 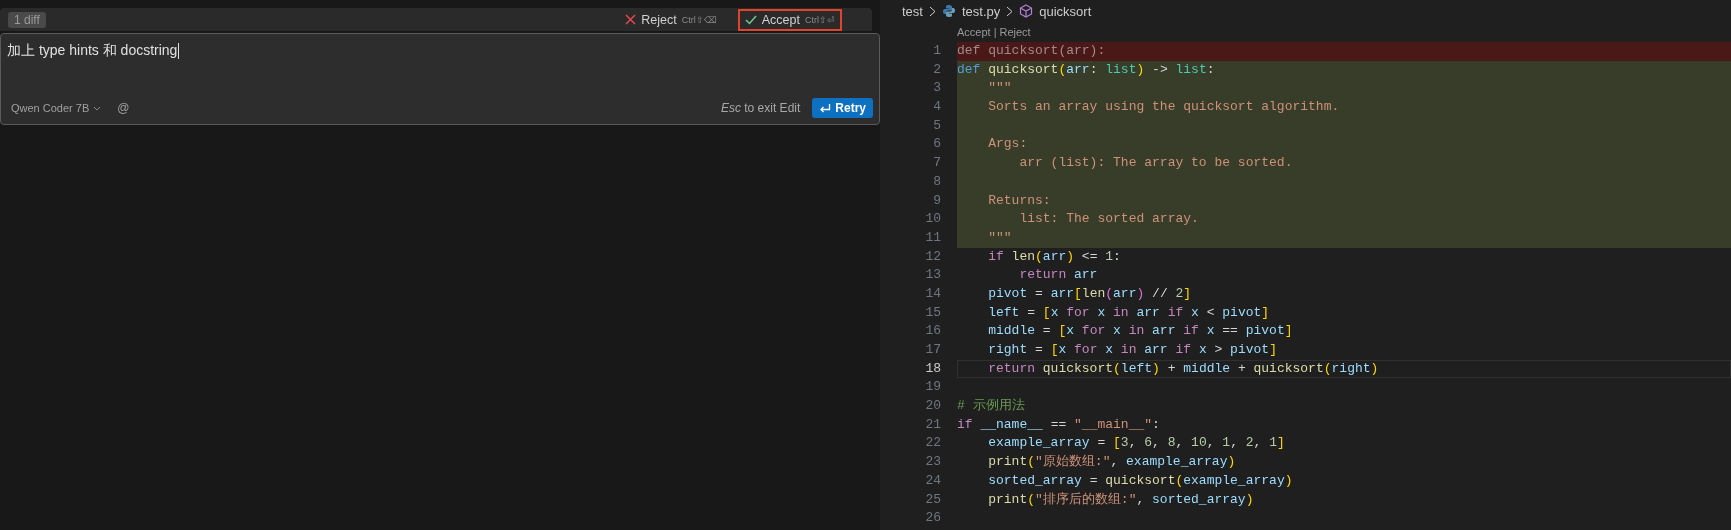 I want to click on reject-button: Reject Ctrl⇧⌫, so click(x=671, y=19).